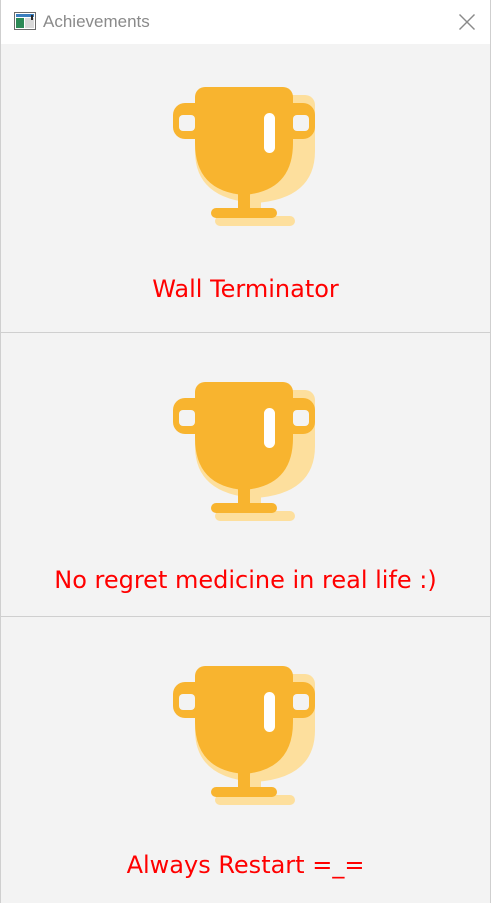  I want to click on close-icon, so click(467, 22).